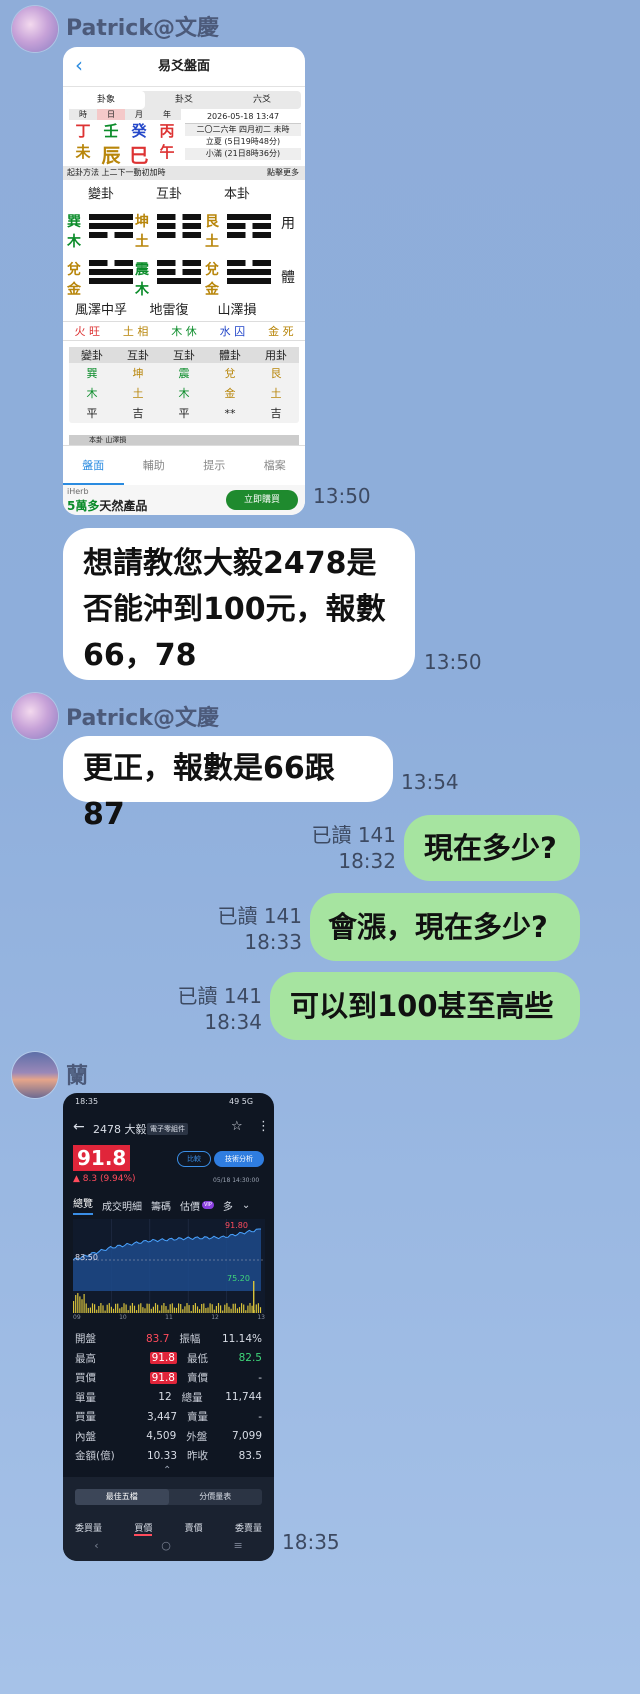 This screenshot has height=1694, width=640. What do you see at coordinates (35, 1075) in the screenshot?
I see `avatar-lan` at bounding box center [35, 1075].